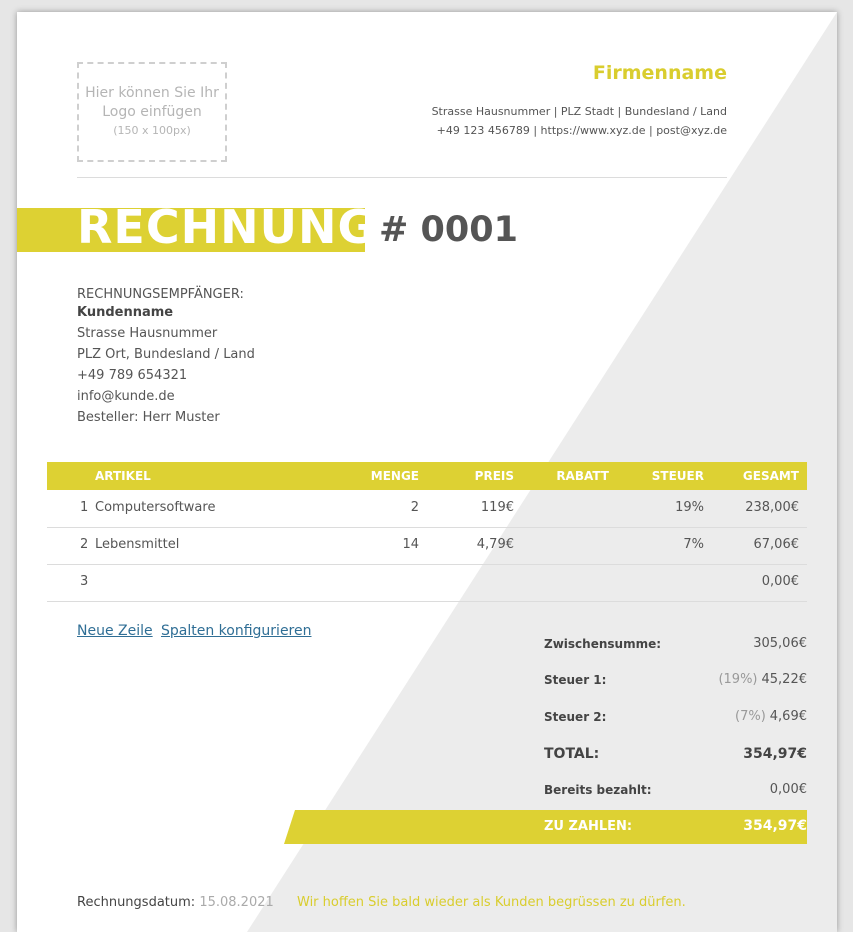 The height and width of the screenshot is (932, 853). What do you see at coordinates (427, 546) in the screenshot?
I see `table-row: 2 Lebensmittel 14 4,79€ 7% 67,06€` at bounding box center [427, 546].